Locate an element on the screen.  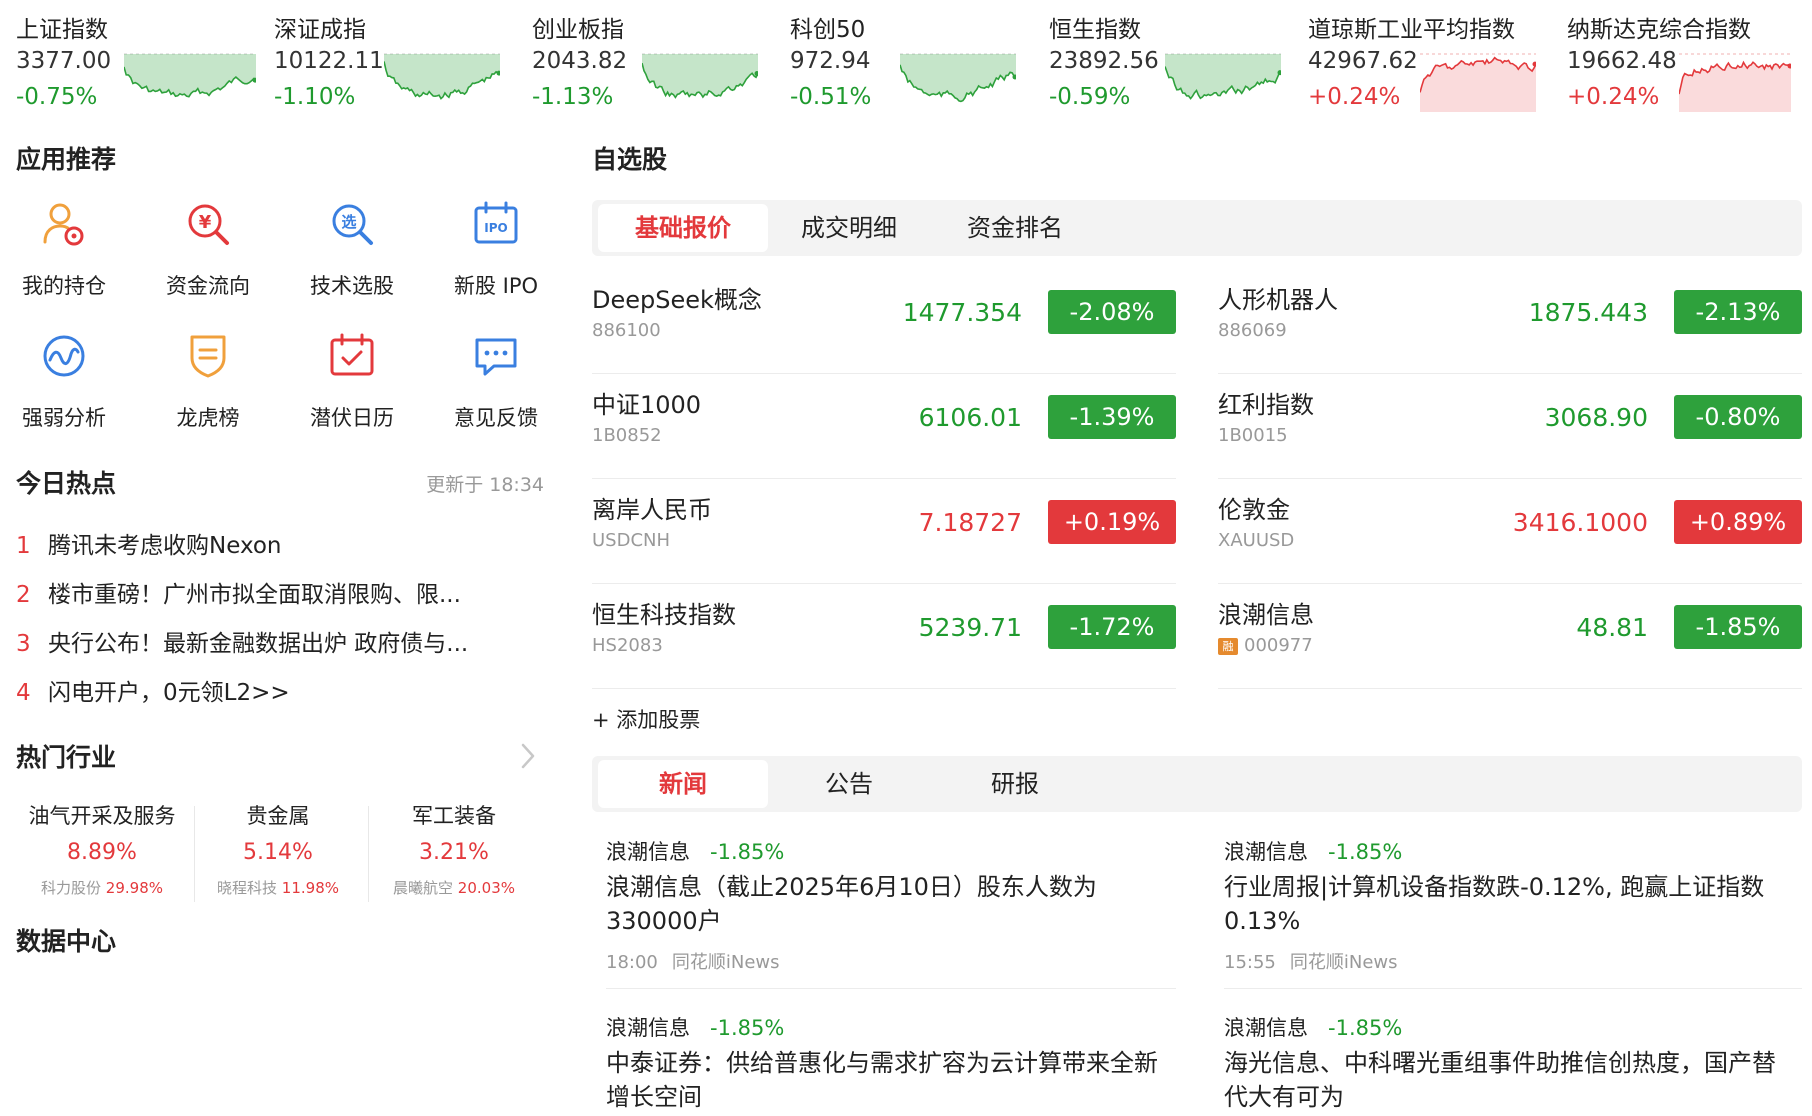
hot-updated-time: 更新于 18:34 is located at coordinates (485, 485).